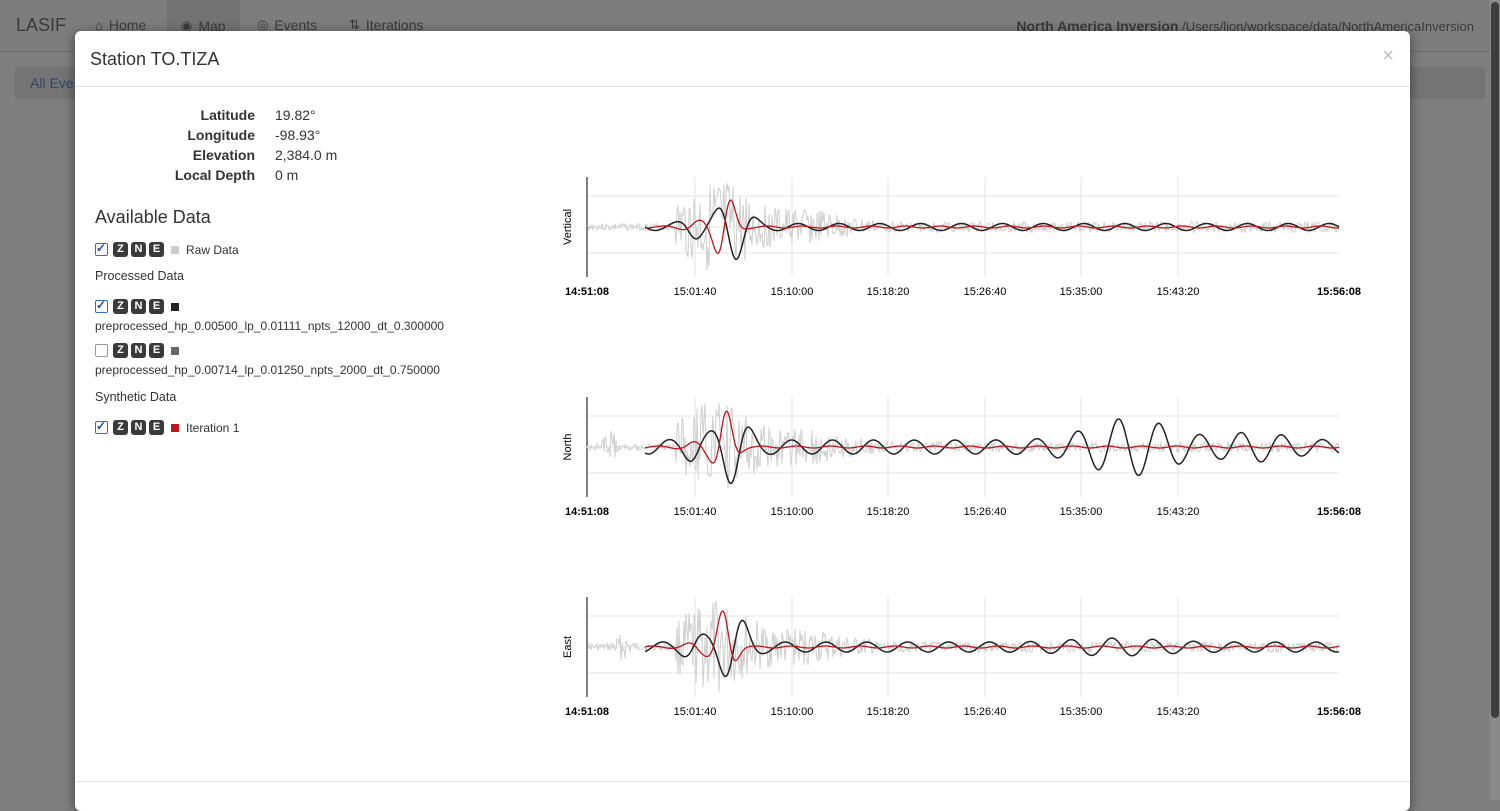 The width and height of the screenshot is (1500, 811). I want to click on processed-data-title: Processed Data, so click(139, 276).